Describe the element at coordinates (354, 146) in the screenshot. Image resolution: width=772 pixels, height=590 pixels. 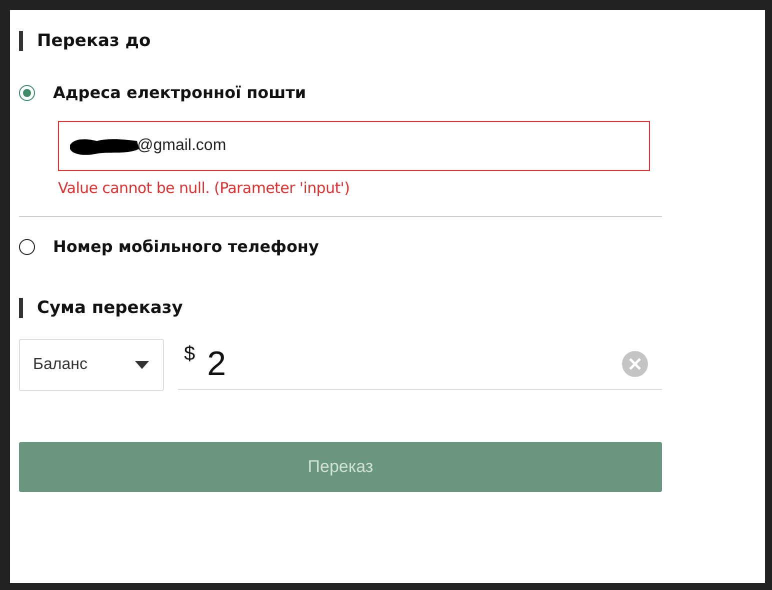
I see `email-field: @gmail.com` at that location.